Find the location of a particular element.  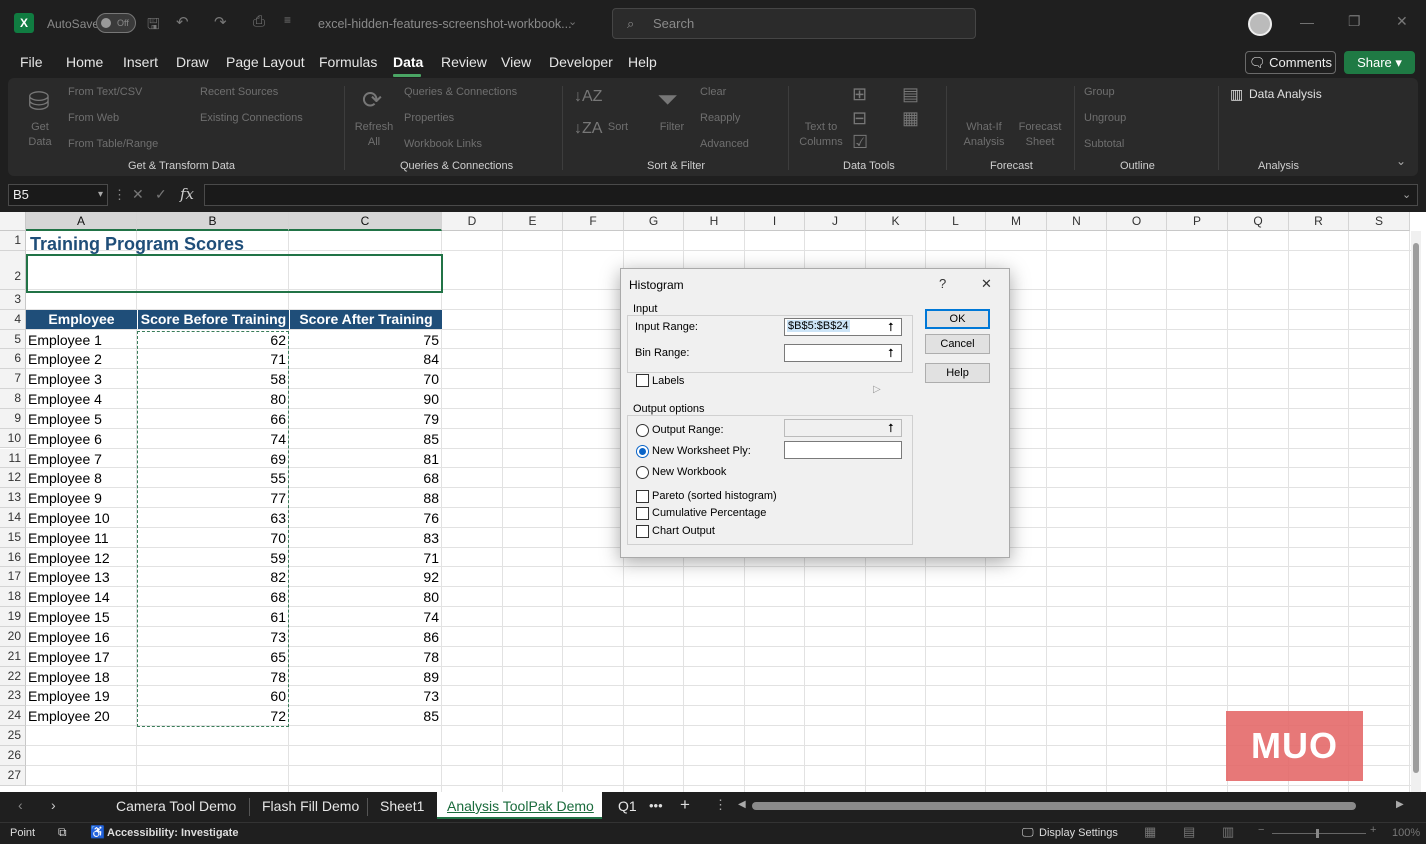

menu-developer: Developer is located at coordinates (581, 62).